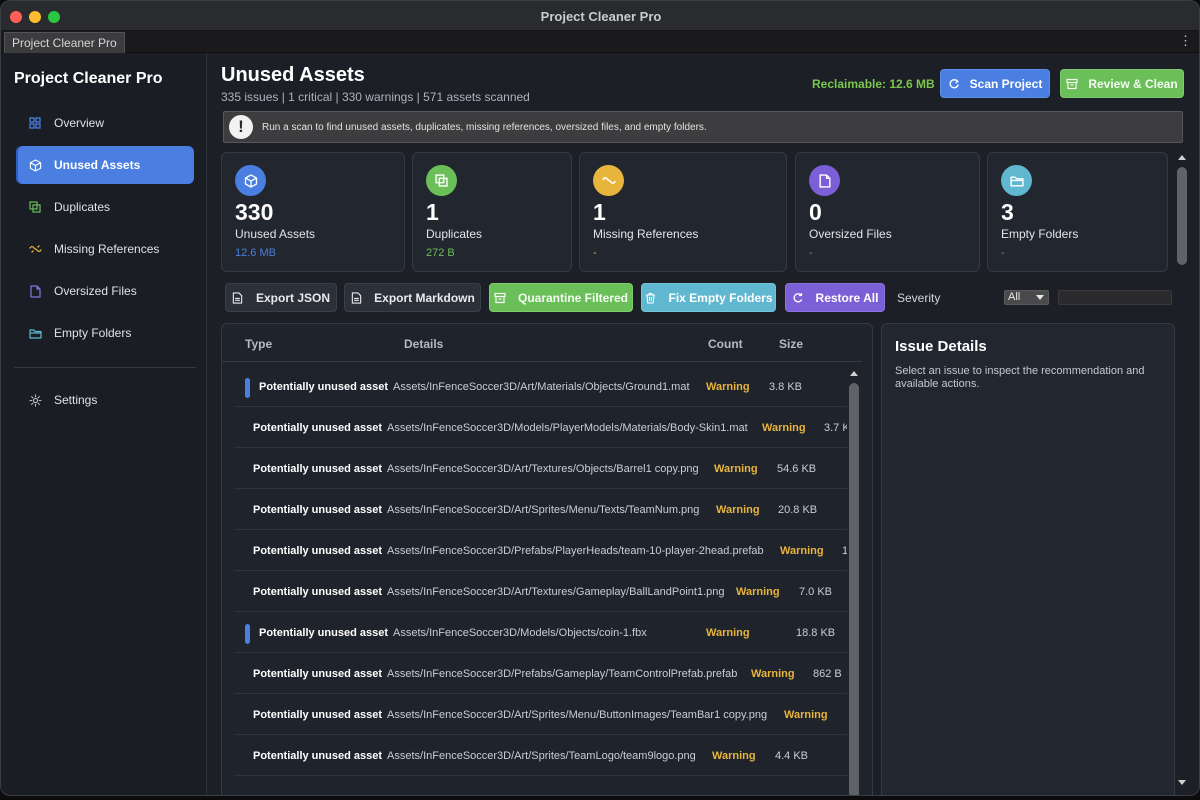  I want to click on sidebar-item-label: Duplicates, so click(82, 207).